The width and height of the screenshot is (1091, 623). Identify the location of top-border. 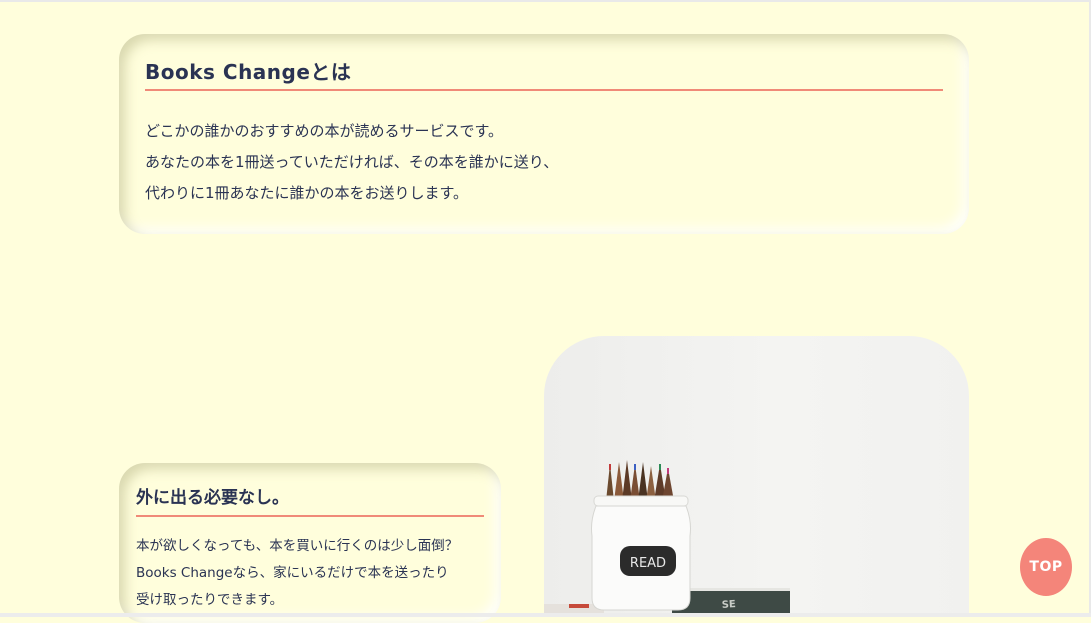
(545, 1).